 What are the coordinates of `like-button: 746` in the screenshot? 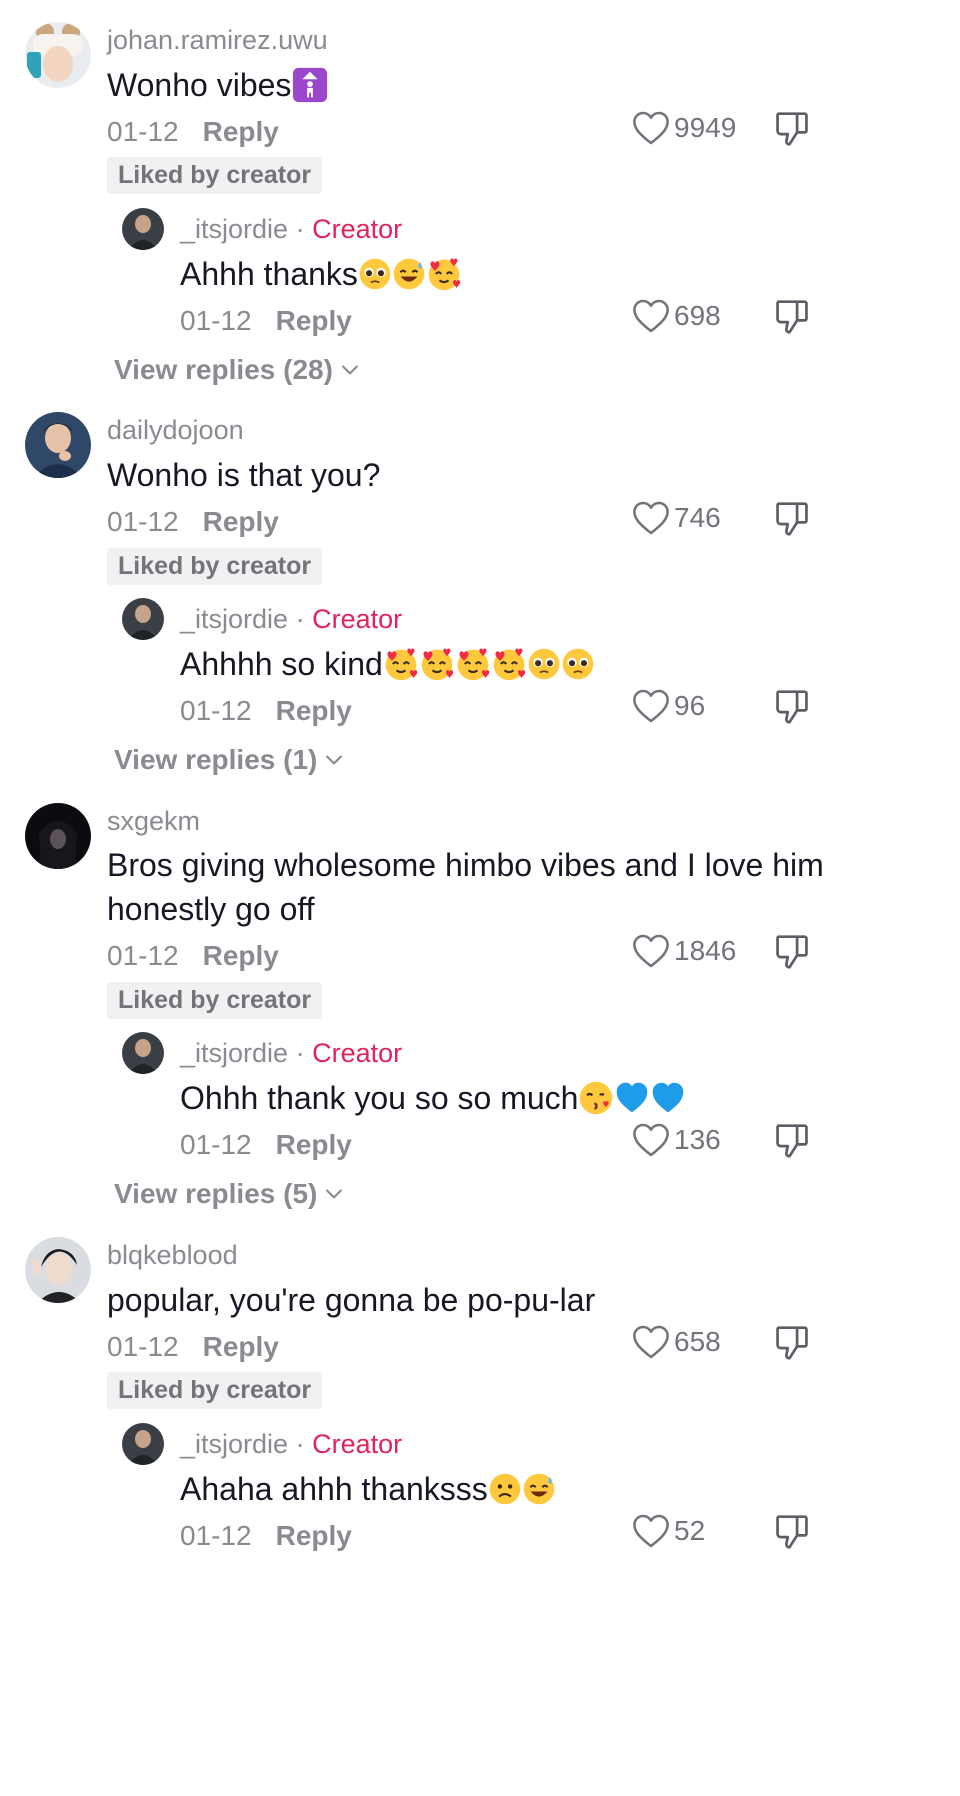 It's located at (676, 518).